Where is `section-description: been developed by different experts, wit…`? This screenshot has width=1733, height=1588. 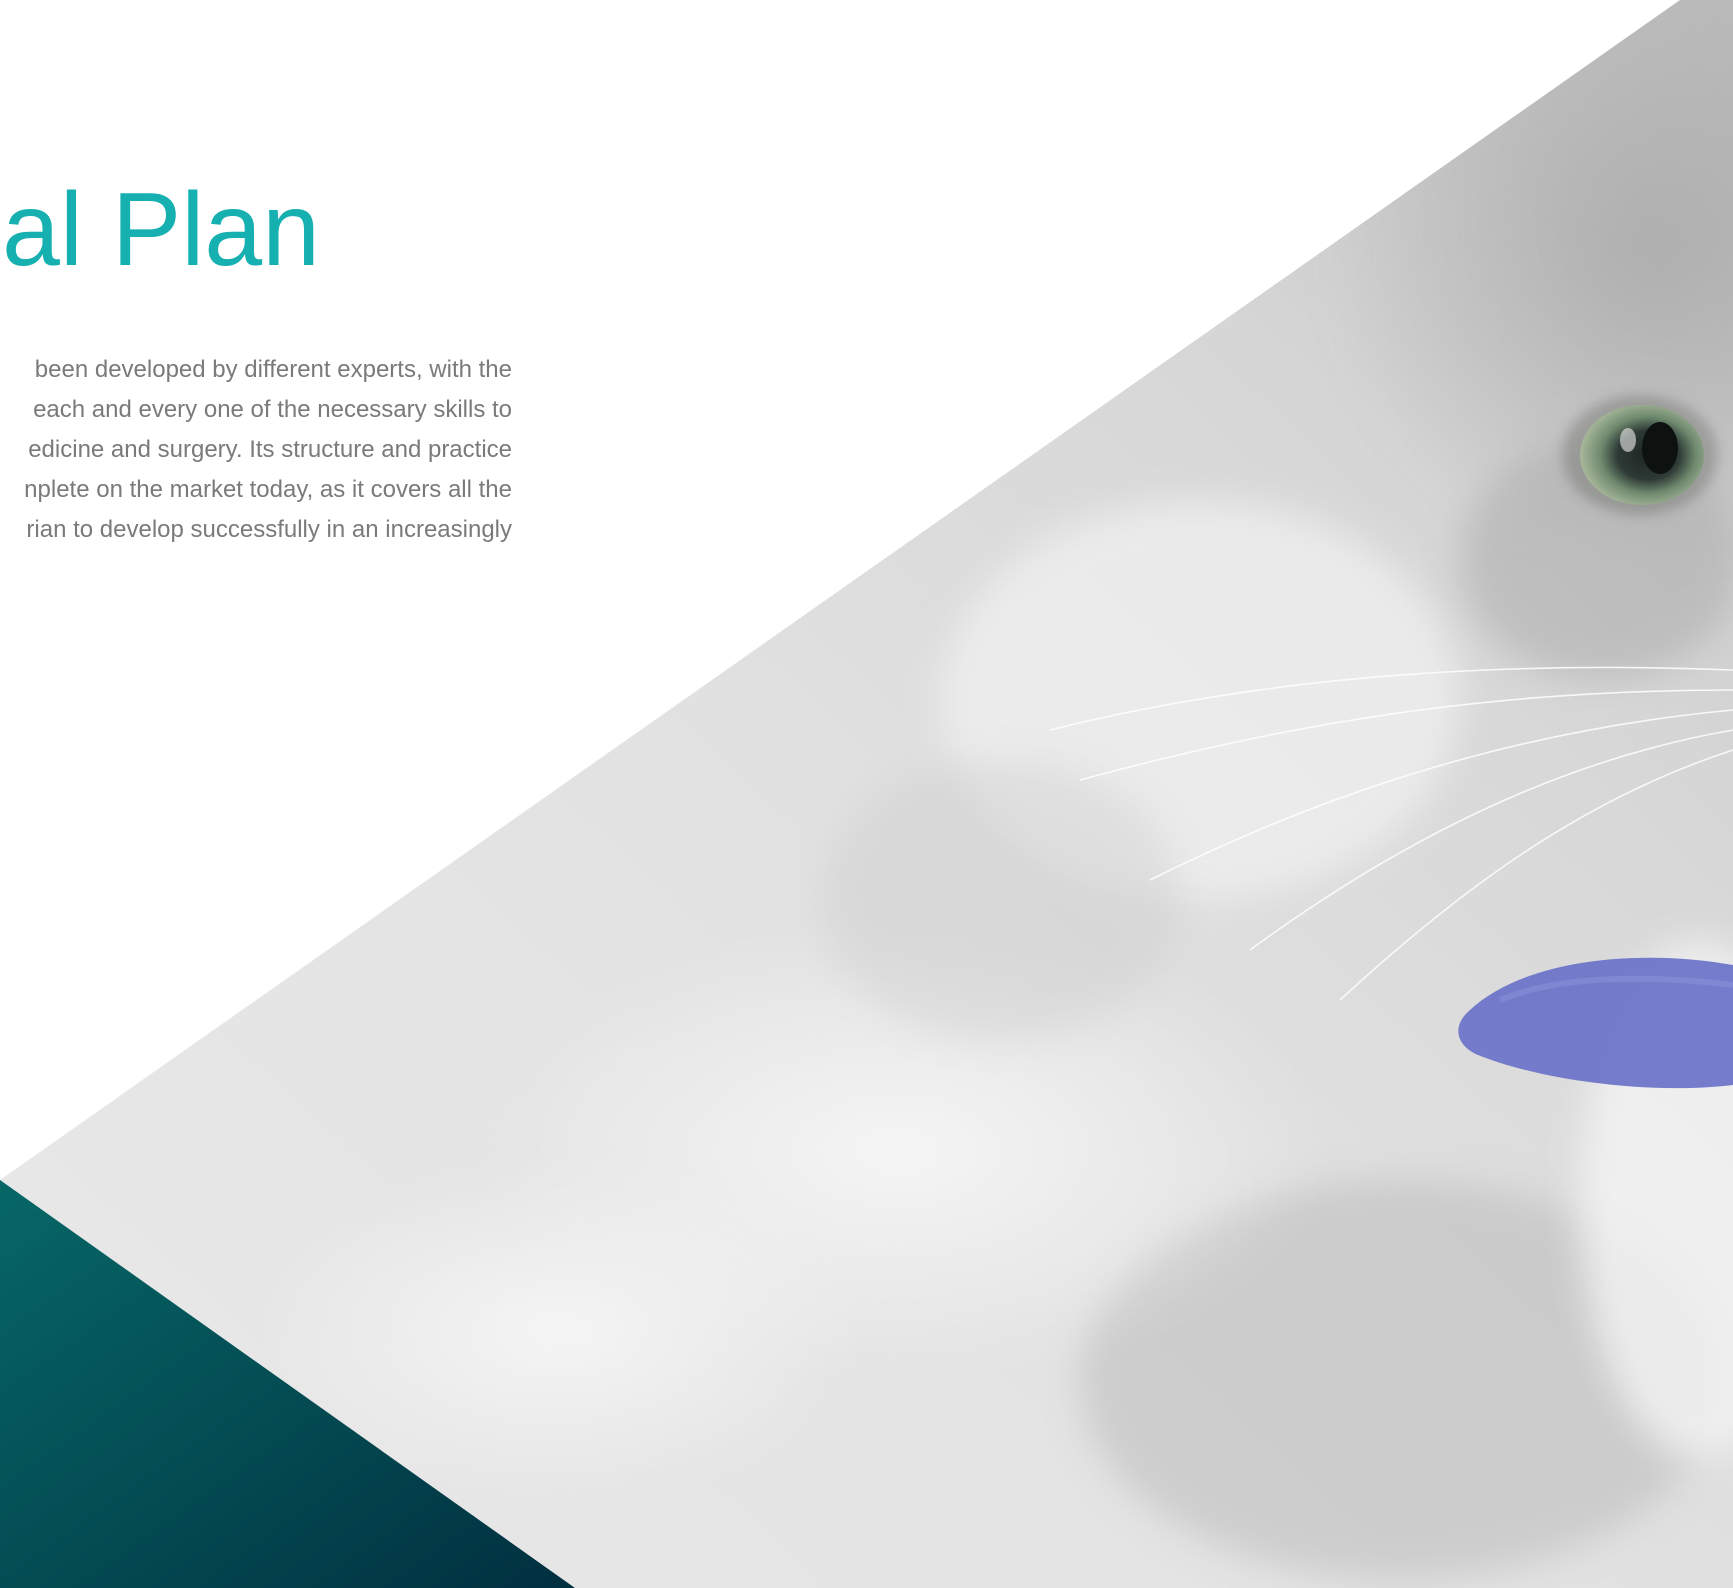
section-description: been developed by different experts, wit… is located at coordinates (256, 450).